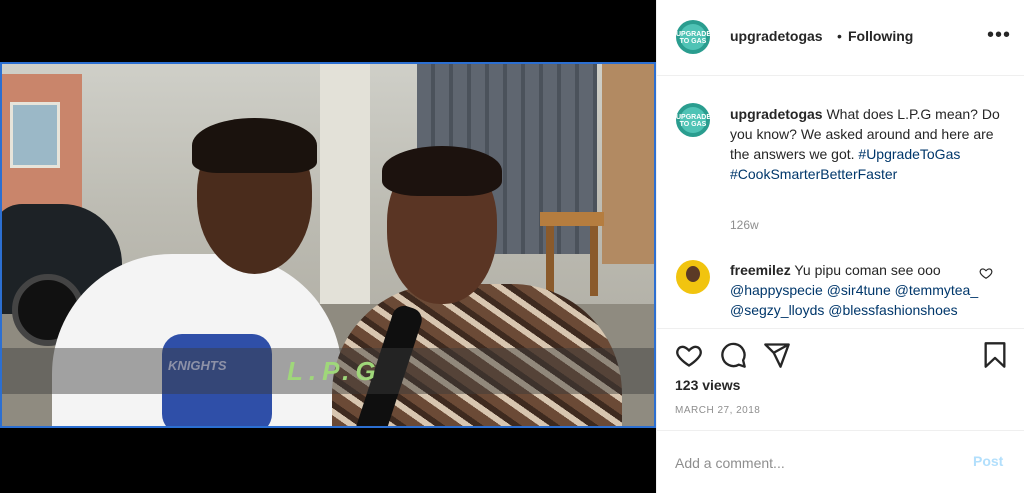  Describe the element at coordinates (776, 114) in the screenshot. I see `caption-username: upgradetogas` at that location.